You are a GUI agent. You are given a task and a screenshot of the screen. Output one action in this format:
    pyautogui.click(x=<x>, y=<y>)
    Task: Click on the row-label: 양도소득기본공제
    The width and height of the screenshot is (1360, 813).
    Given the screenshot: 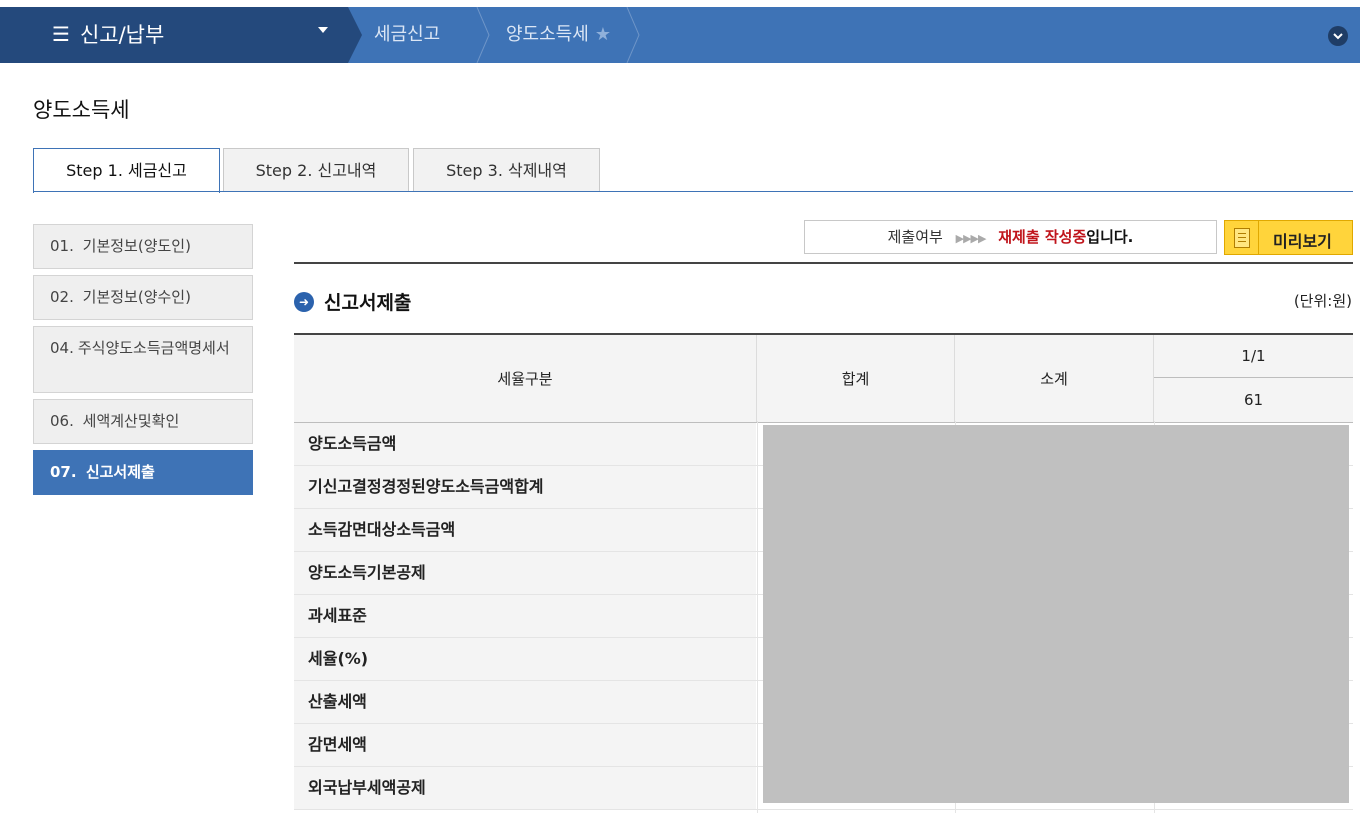 What is the action you would take?
    pyautogui.click(x=525, y=573)
    